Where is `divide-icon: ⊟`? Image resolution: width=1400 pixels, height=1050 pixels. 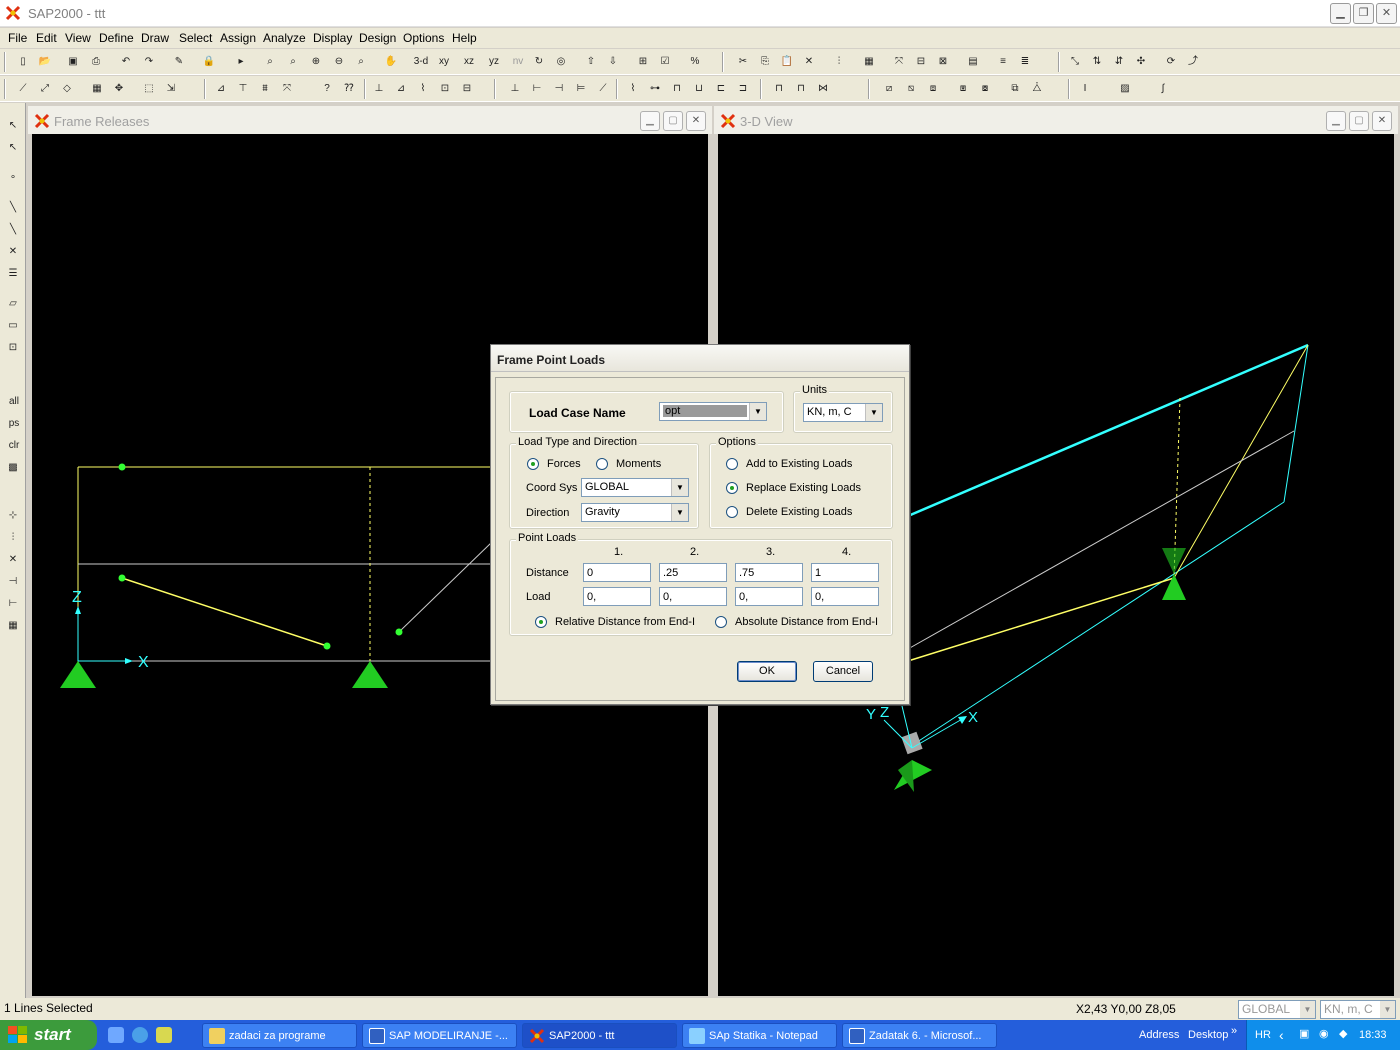 divide-icon: ⊟ is located at coordinates (921, 62).